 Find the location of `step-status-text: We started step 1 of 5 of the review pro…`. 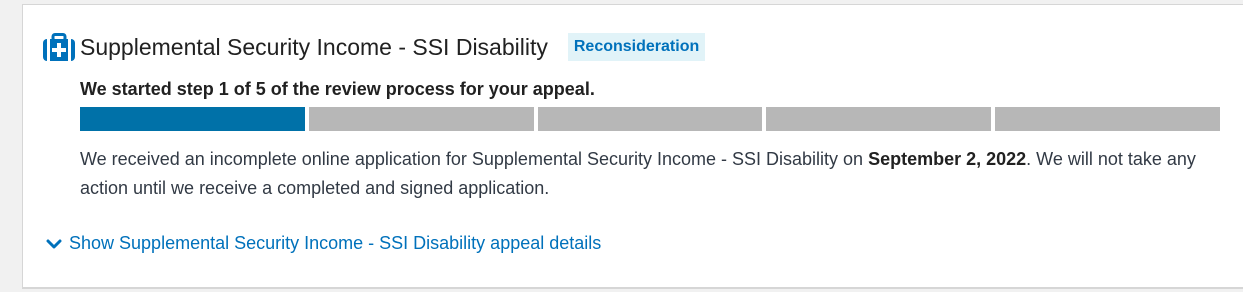

step-status-text: We started step 1 of 5 of the review pro… is located at coordinates (337, 89).